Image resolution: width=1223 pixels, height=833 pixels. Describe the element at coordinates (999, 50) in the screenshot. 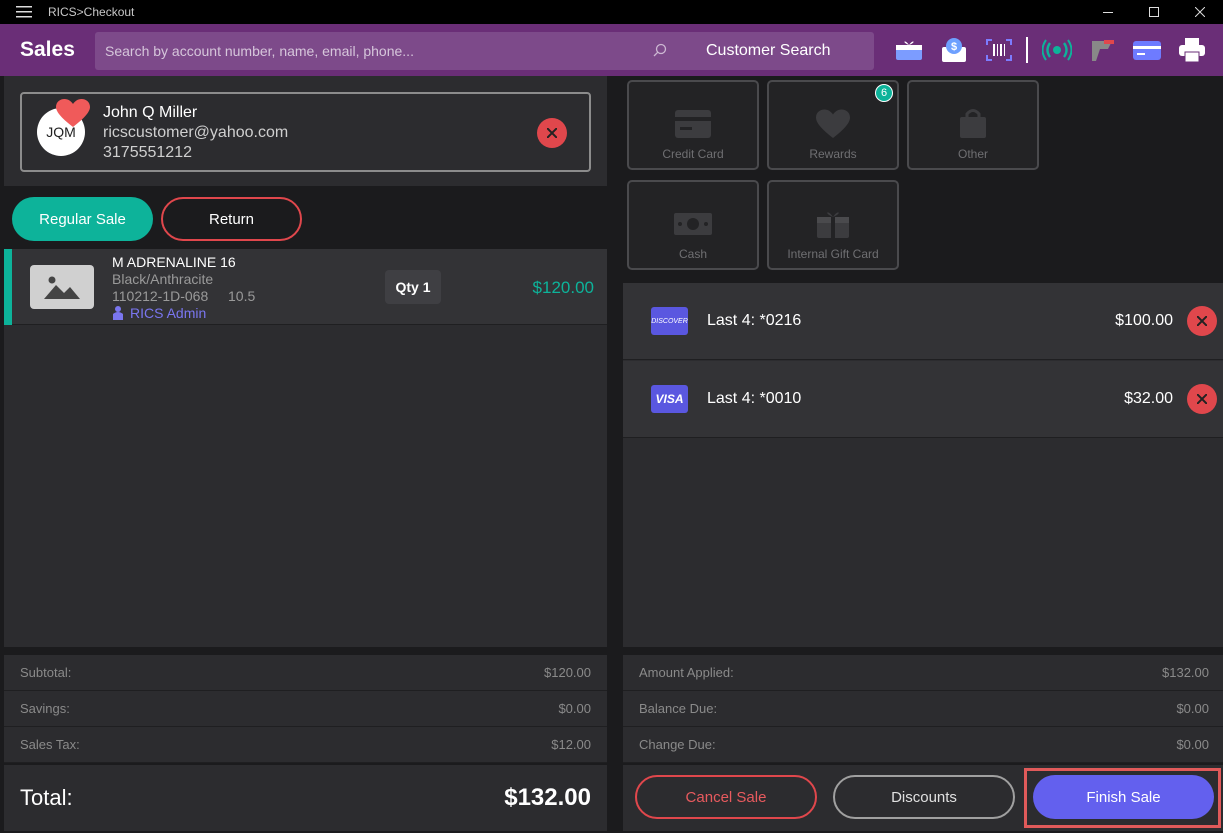

I see `barcode-scan-icon` at that location.